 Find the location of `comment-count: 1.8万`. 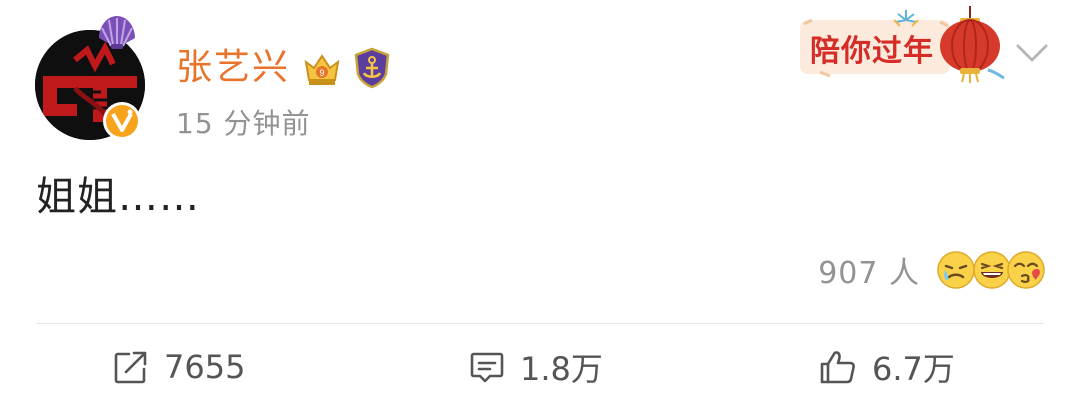

comment-count: 1.8万 is located at coordinates (561, 369).